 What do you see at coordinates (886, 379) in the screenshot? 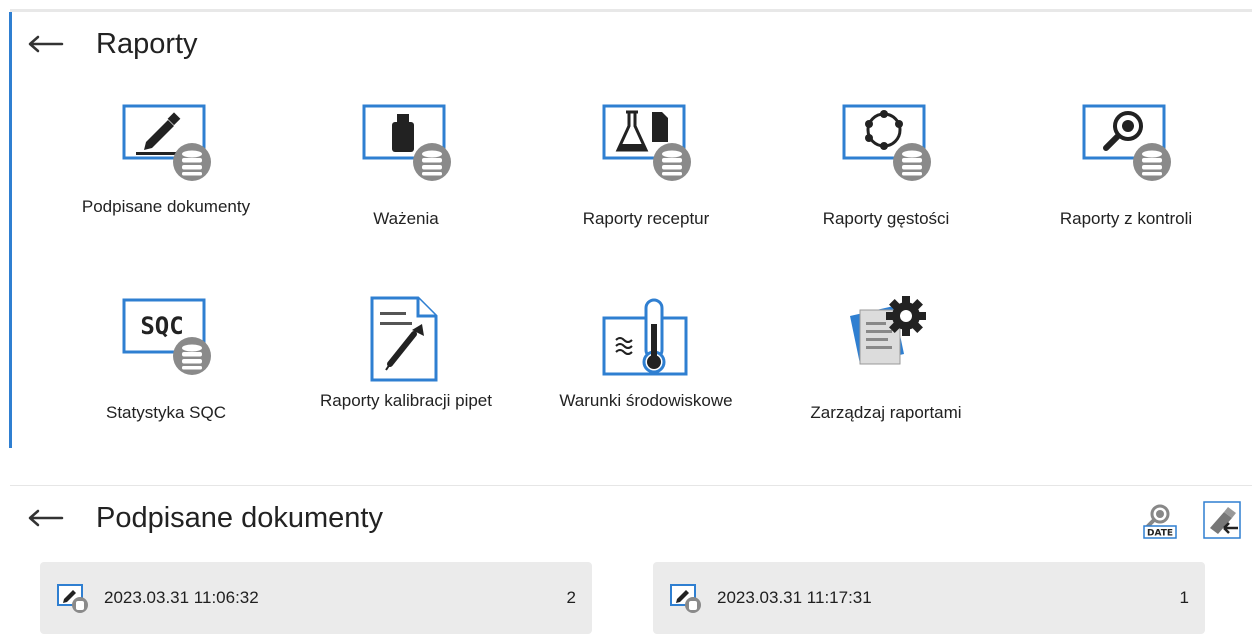
I see `tile-manage-reports: Zarządzaj raportami` at bounding box center [886, 379].